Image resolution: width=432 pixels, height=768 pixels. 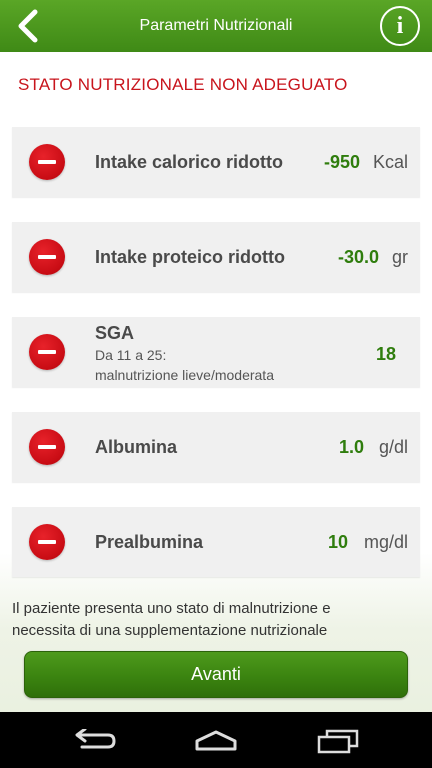 I want to click on parameter-label: SGA, so click(x=115, y=333).